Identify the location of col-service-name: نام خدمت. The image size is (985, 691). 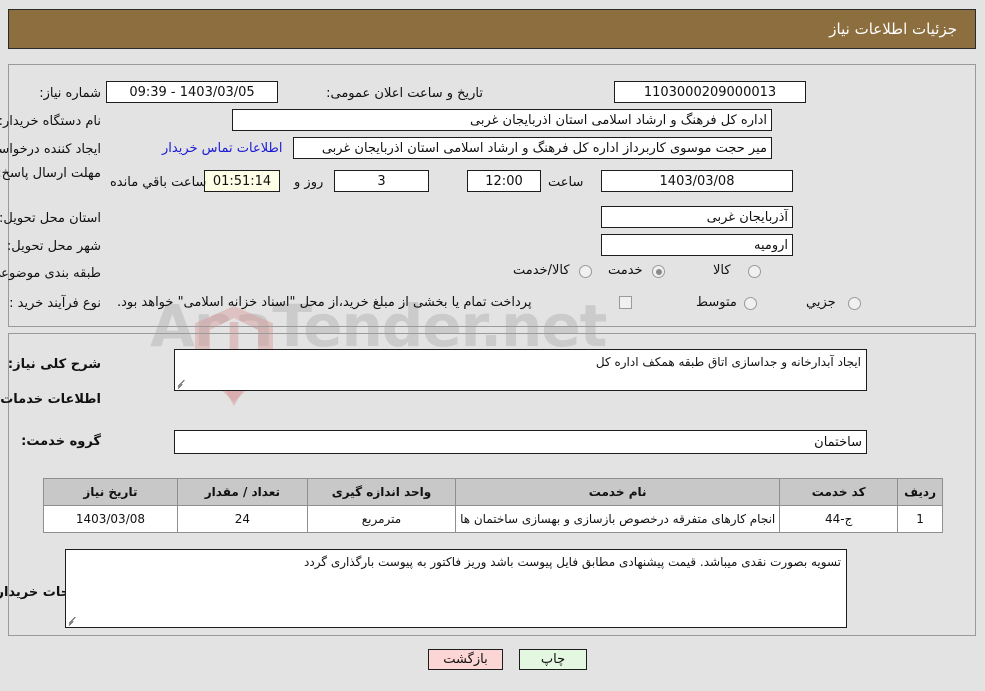
(618, 492).